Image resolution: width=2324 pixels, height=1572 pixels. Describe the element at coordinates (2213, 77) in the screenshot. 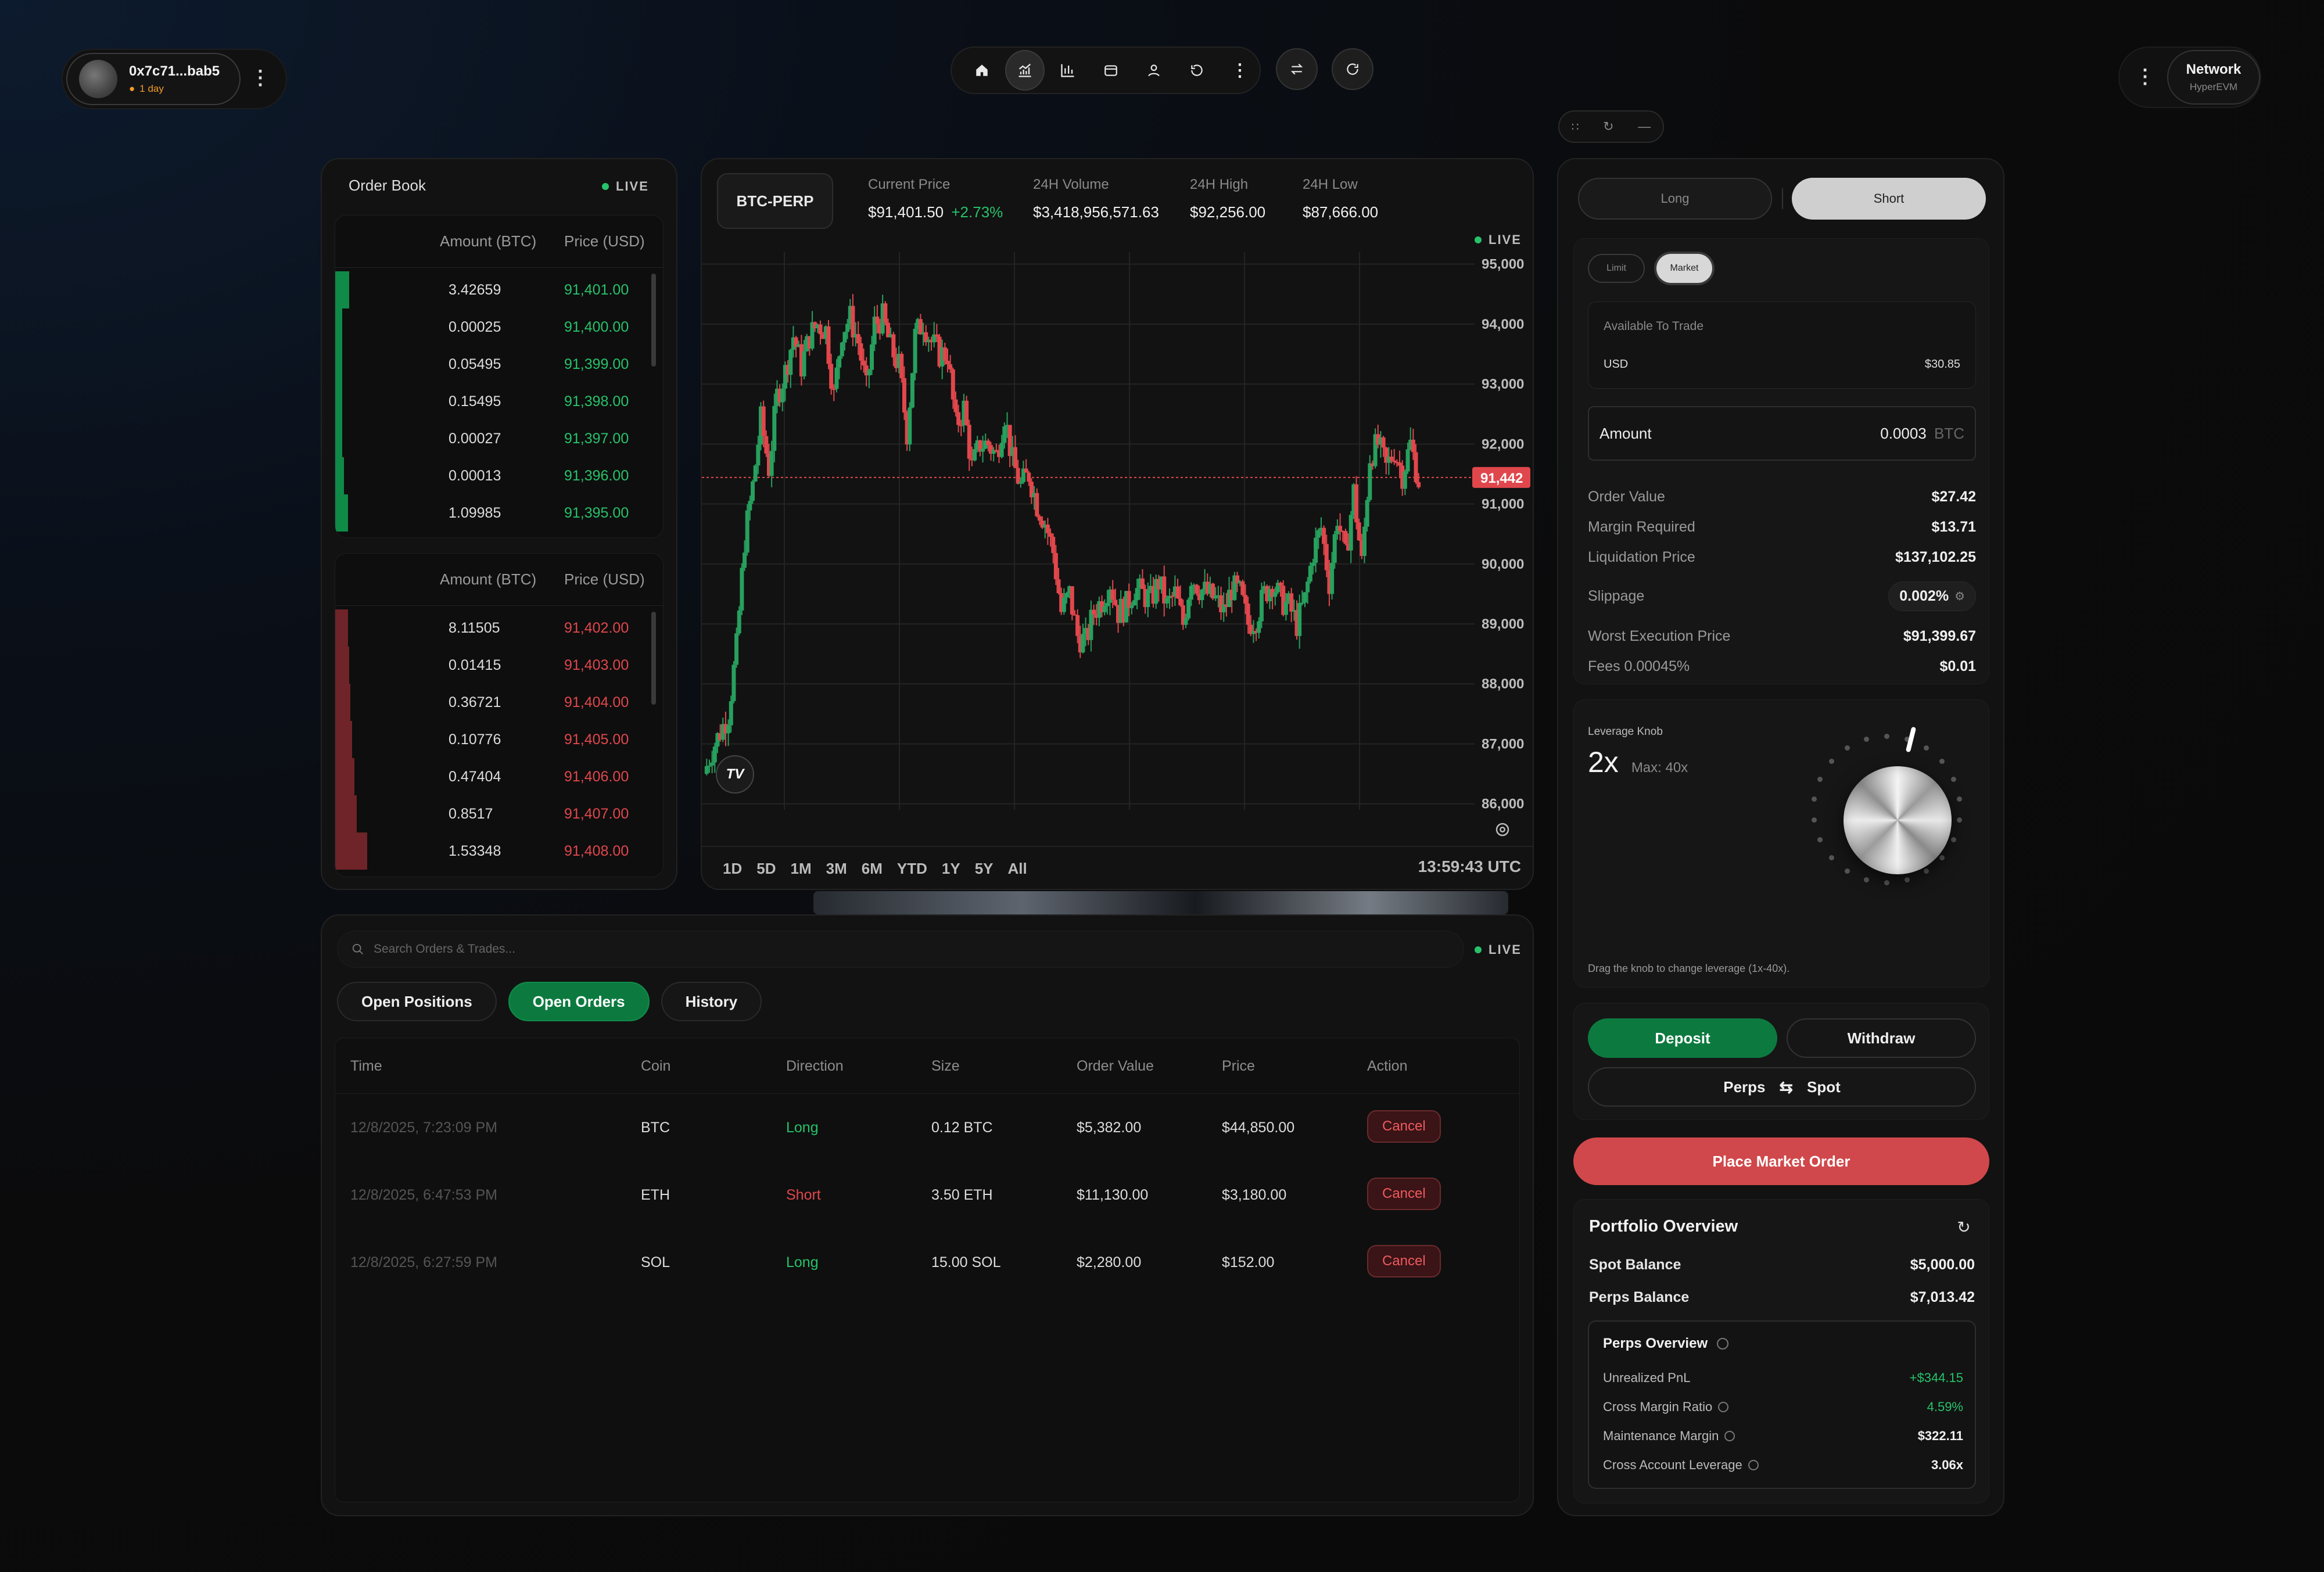

I see `network-button: Network HyperEVM` at that location.